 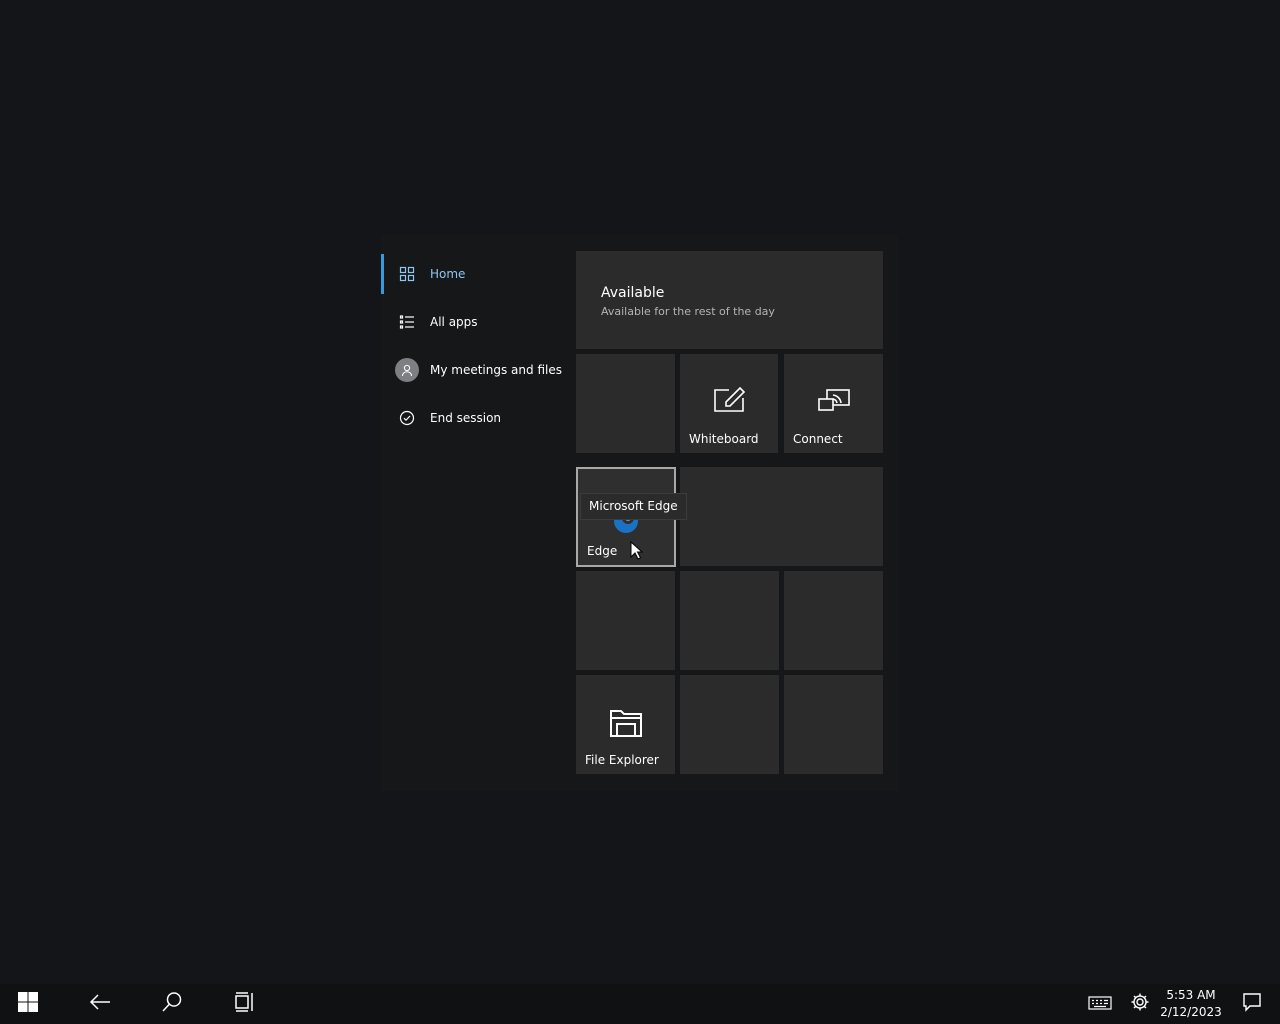 I want to click on taskbar: 5:53 AM 2/12/2023, so click(x=640, y=1004).